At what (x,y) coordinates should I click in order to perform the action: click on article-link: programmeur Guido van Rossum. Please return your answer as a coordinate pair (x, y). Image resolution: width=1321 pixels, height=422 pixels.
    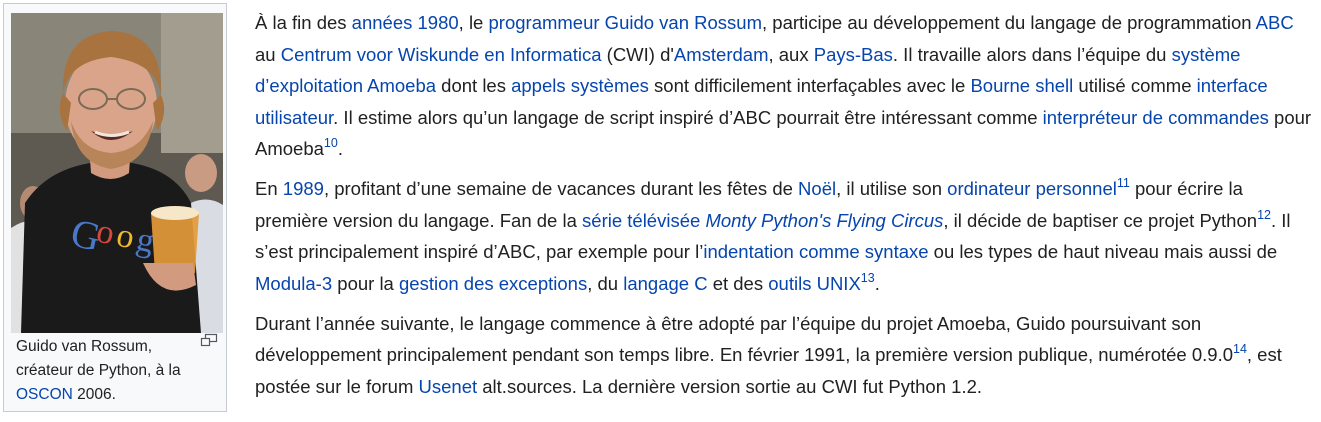
    Looking at the image, I should click on (626, 22).